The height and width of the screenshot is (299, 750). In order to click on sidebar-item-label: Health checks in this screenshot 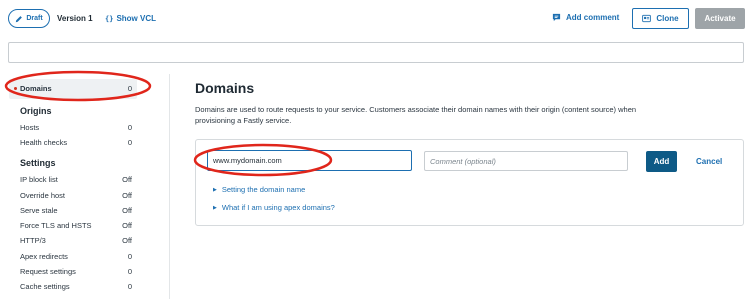, I will do `click(44, 142)`.